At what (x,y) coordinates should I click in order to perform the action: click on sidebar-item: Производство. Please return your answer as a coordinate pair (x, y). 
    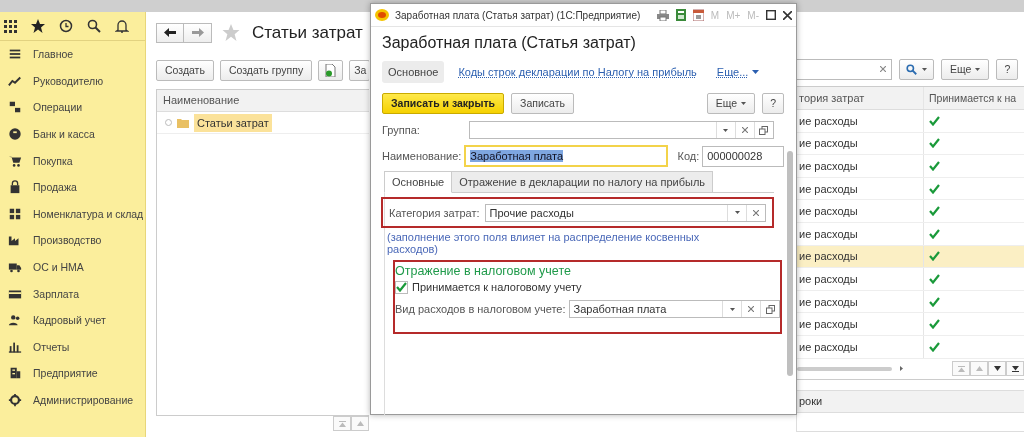
    Looking at the image, I should click on (72, 240).